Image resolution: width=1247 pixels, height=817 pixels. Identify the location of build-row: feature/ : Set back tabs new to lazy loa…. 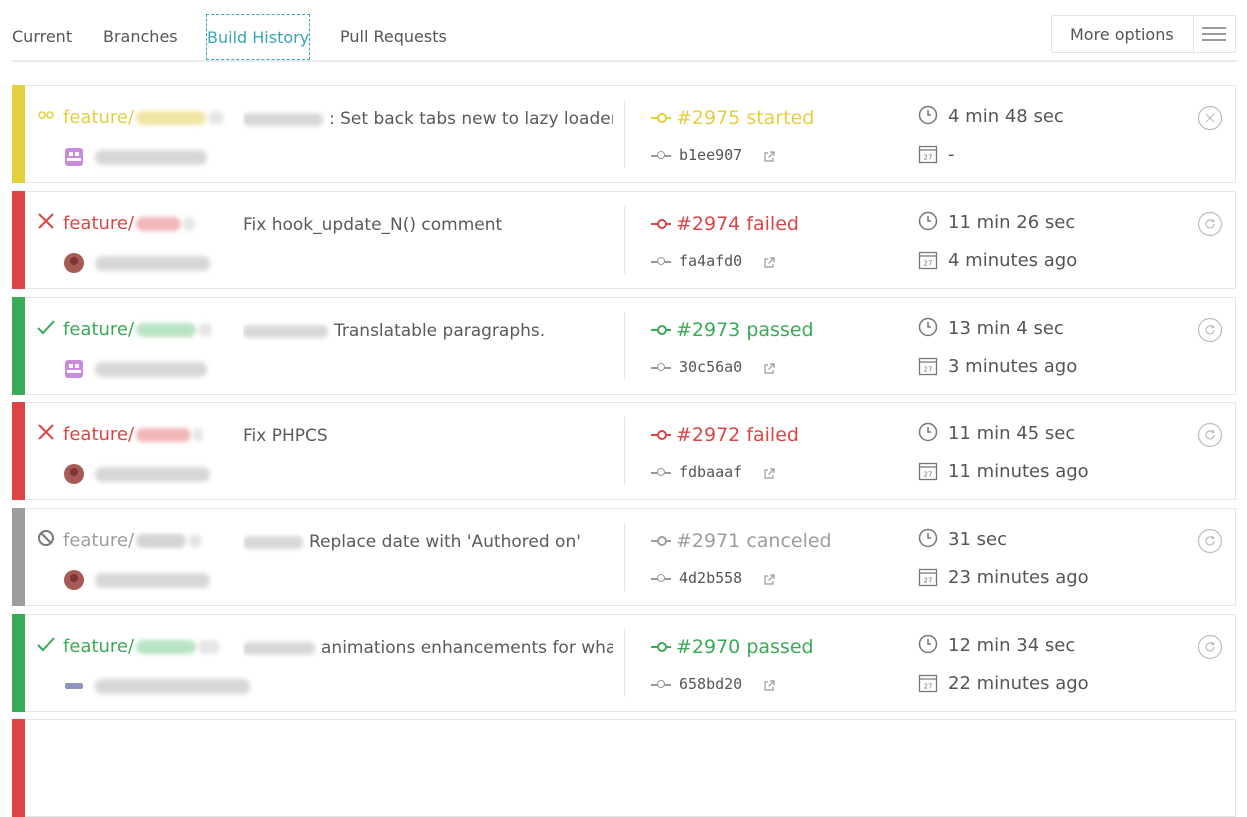
(624, 134).